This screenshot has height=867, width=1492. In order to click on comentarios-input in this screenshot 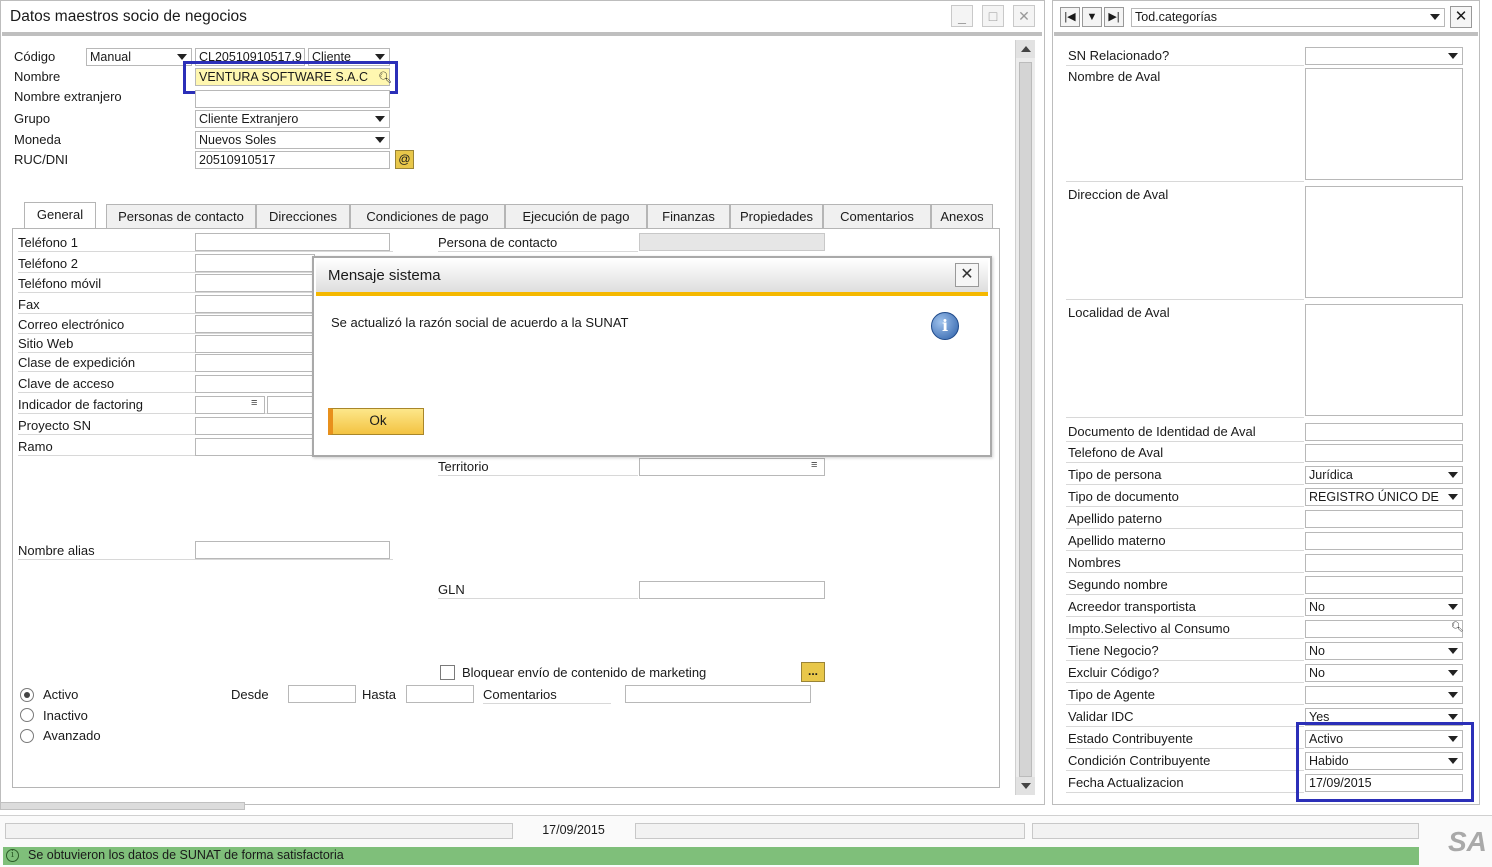, I will do `click(718, 694)`.